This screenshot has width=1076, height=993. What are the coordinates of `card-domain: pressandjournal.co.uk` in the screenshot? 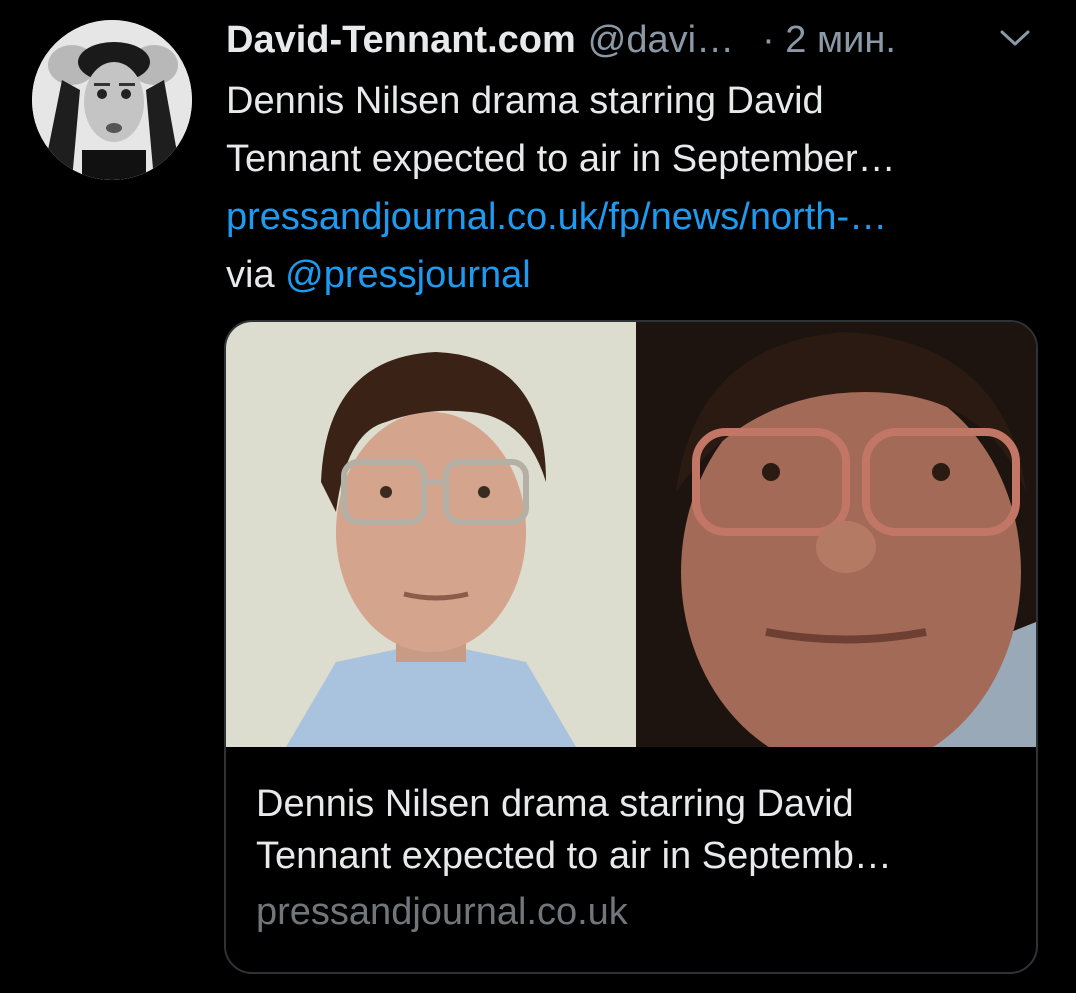 It's located at (442, 912).